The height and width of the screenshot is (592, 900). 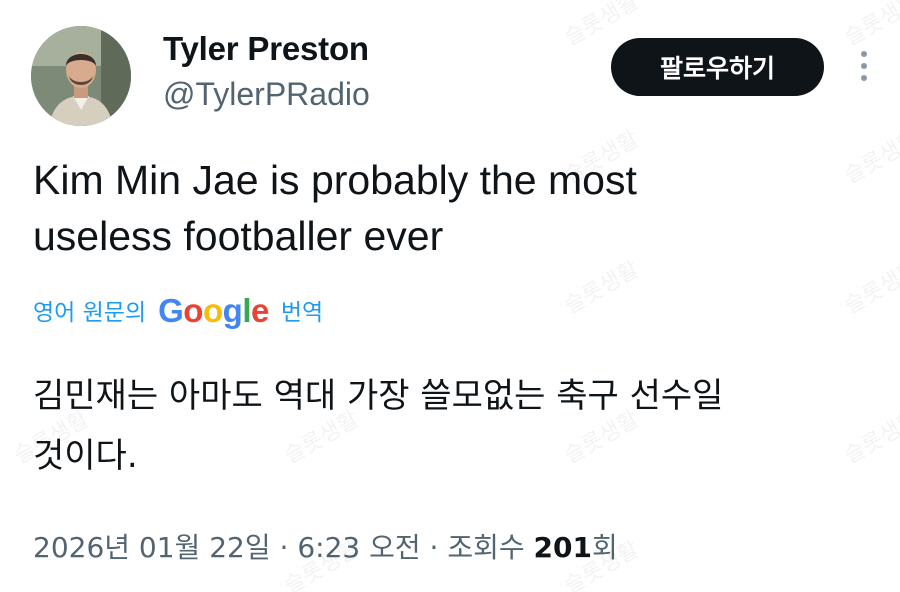 What do you see at coordinates (378, 426) in the screenshot?
I see `translated-tweet-text: 김민재는 아마도 역대 가장 쓸모없는 축구 선수일 것이다.` at bounding box center [378, 426].